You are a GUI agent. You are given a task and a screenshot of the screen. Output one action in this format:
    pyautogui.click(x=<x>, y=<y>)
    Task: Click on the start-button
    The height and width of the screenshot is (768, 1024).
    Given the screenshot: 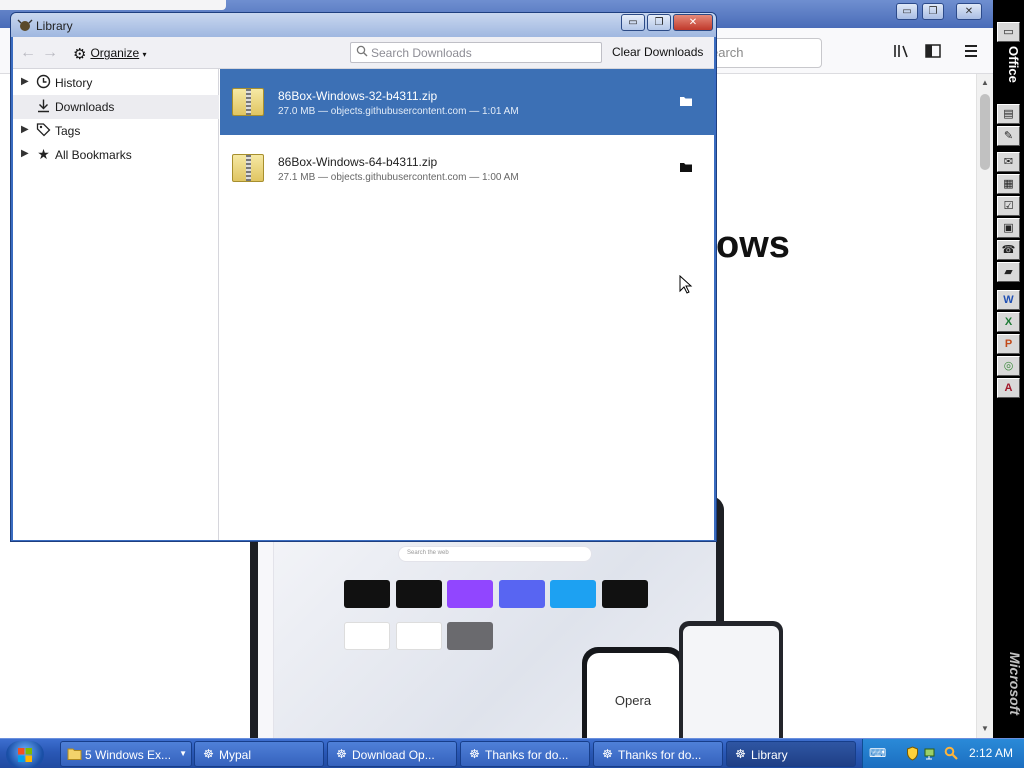 What is the action you would take?
    pyautogui.click(x=25, y=754)
    